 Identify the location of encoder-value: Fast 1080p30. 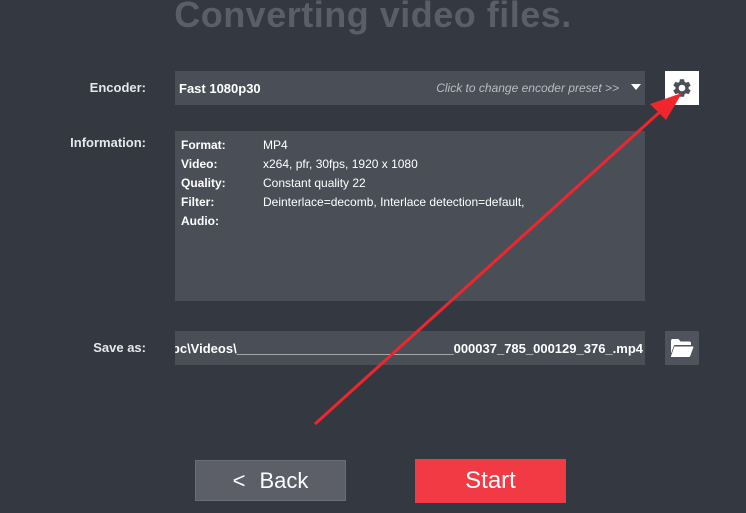
(220, 88).